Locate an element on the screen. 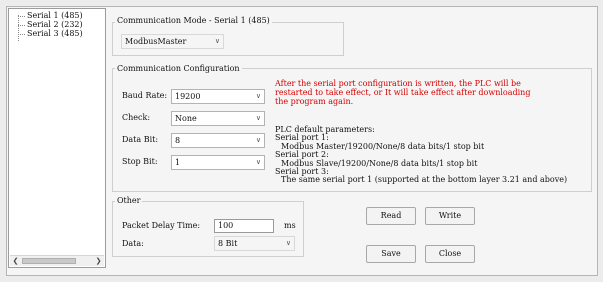  warning-line: the program again. is located at coordinates (314, 101).